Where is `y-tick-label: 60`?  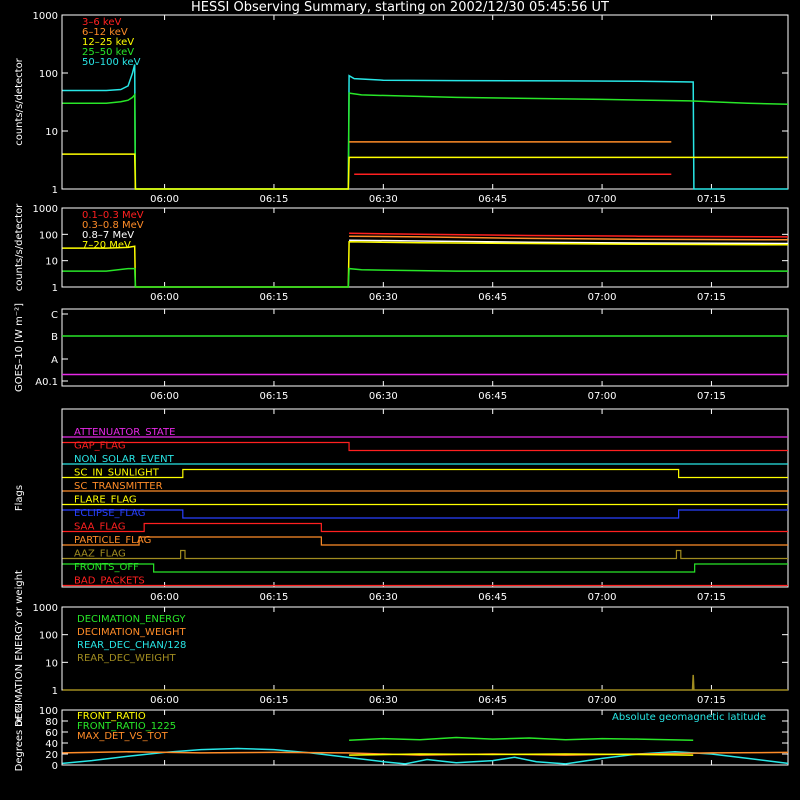
y-tick-label: 60 is located at coordinates (51, 733).